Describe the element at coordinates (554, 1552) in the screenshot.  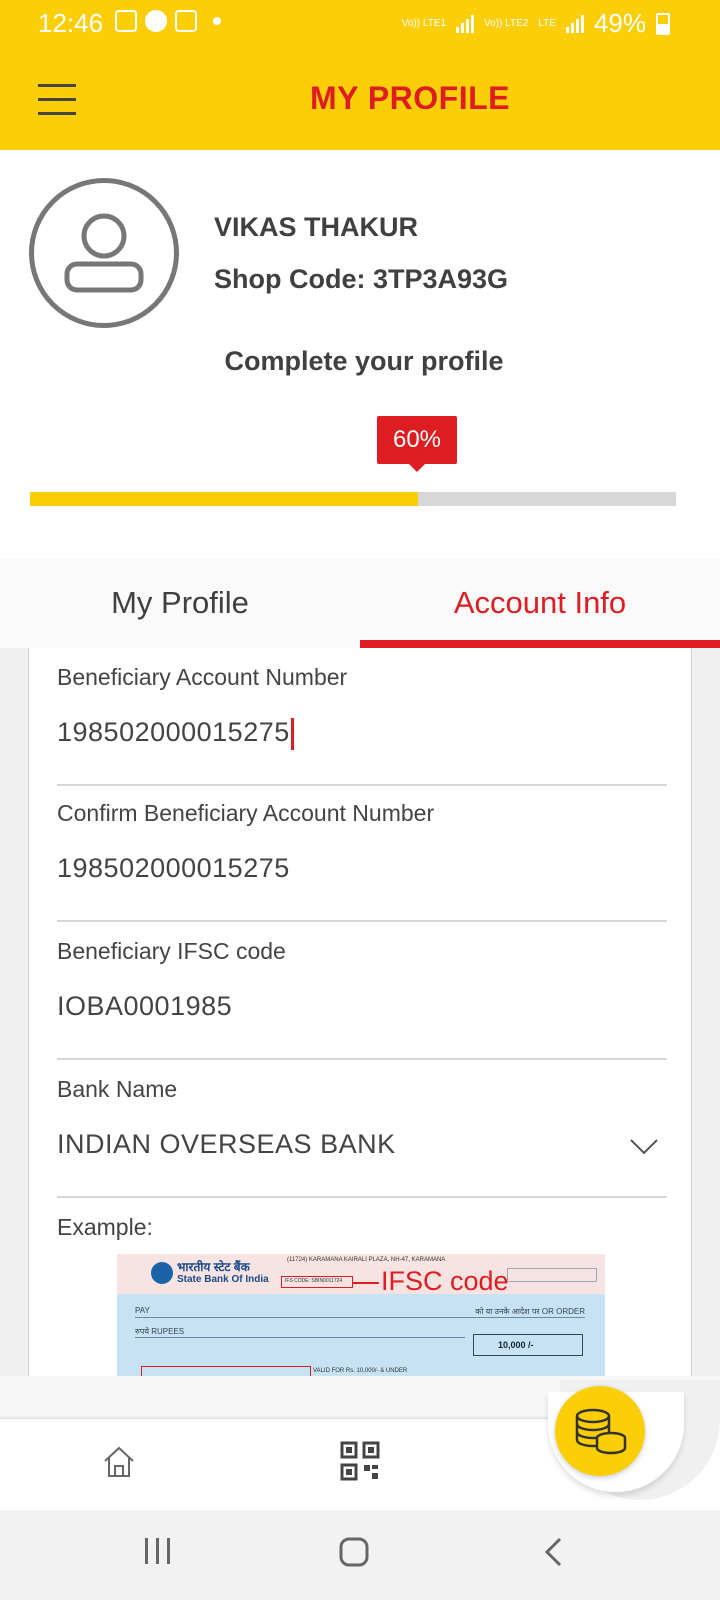
I see `back-icon` at that location.